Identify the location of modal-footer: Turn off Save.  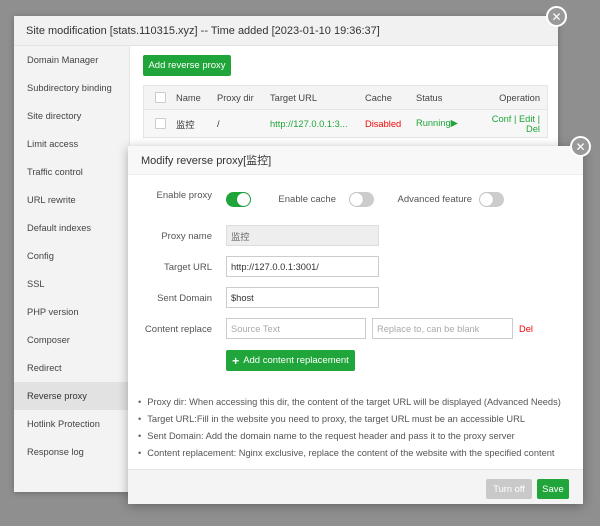
(355, 486).